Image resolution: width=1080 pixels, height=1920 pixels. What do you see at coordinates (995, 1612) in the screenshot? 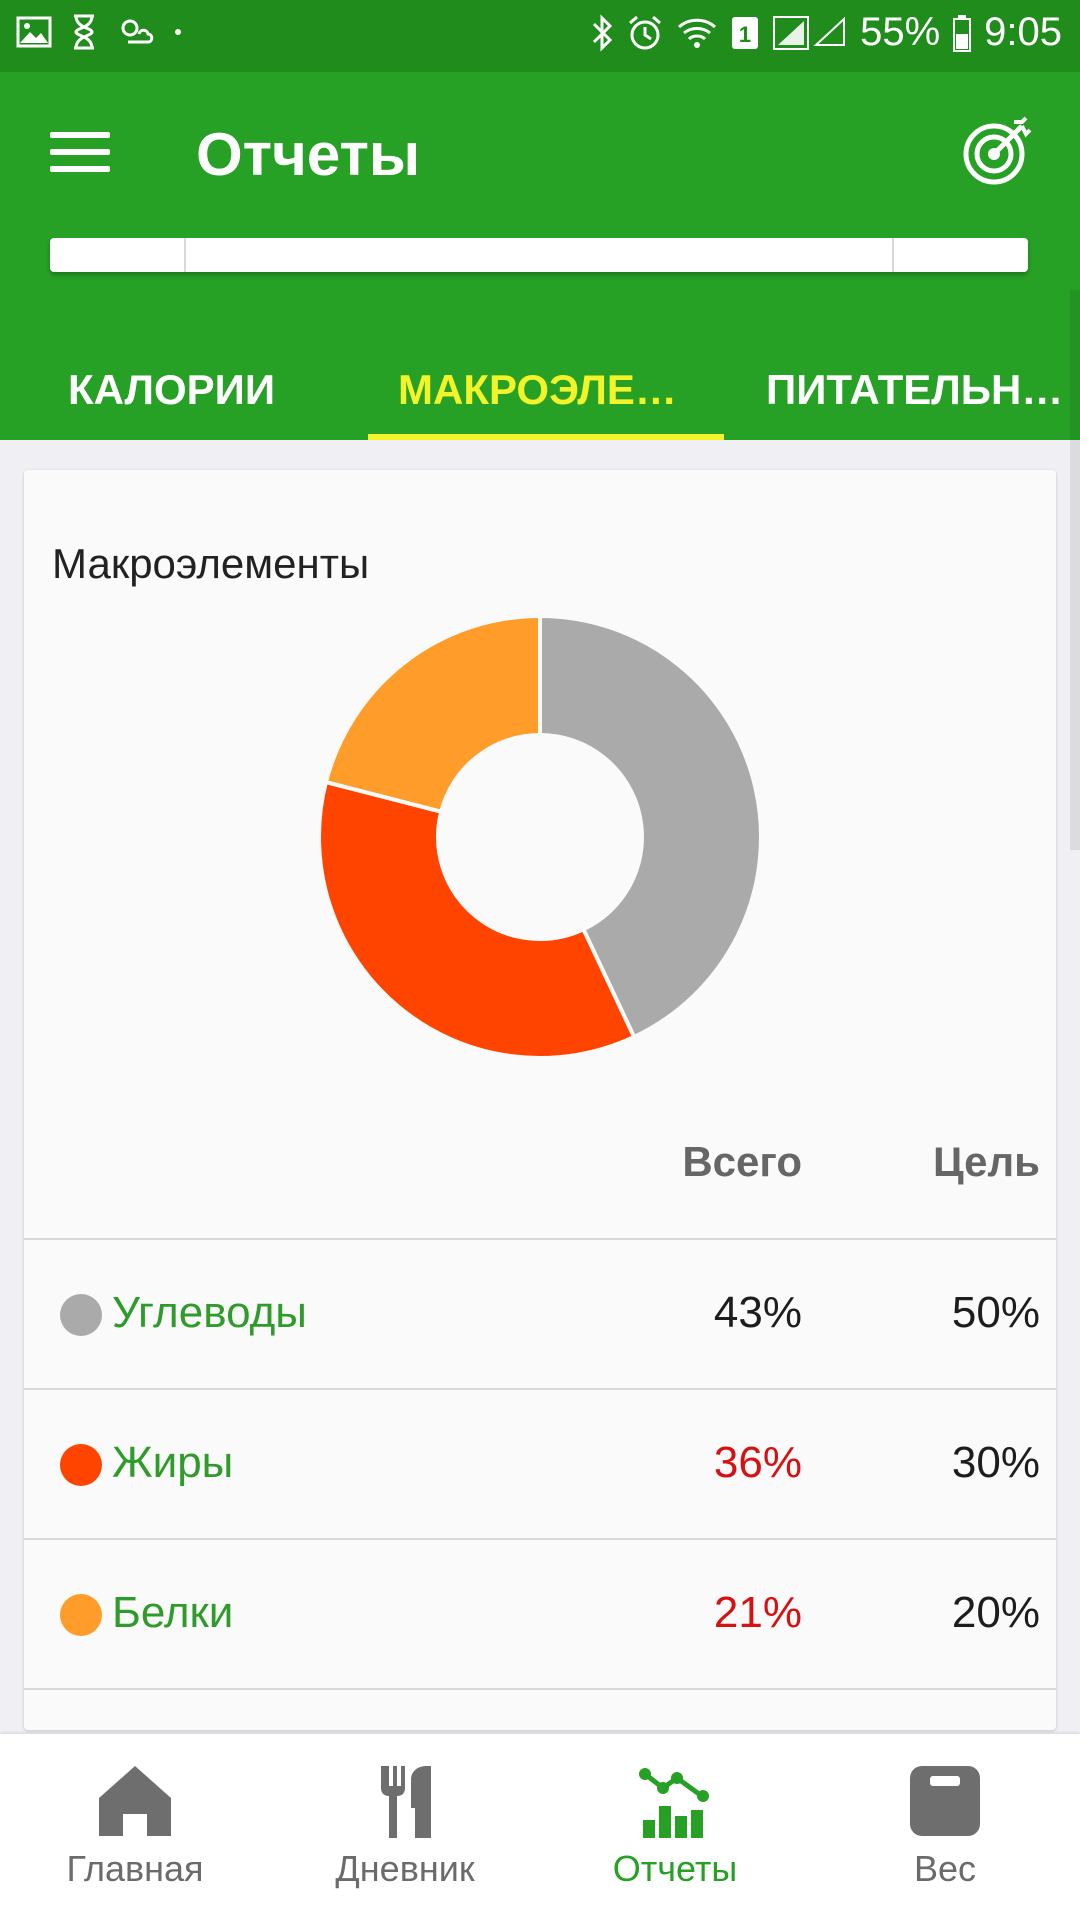
I see `macro-goal: 20%` at bounding box center [995, 1612].